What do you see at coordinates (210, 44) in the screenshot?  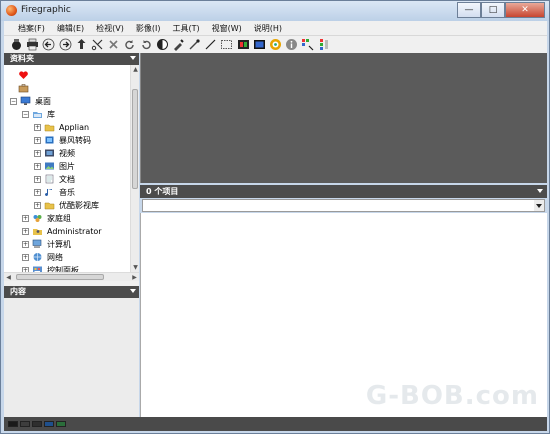 I see `line-icon` at bounding box center [210, 44].